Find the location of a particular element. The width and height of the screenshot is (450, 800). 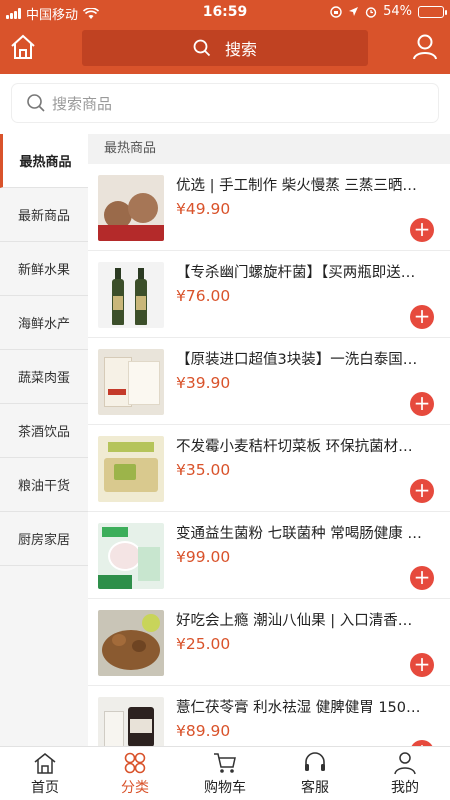

product-item: 不发霉小麦秸杆切菜板 环保抗菌材… ¥35.00 + is located at coordinates (269, 468).